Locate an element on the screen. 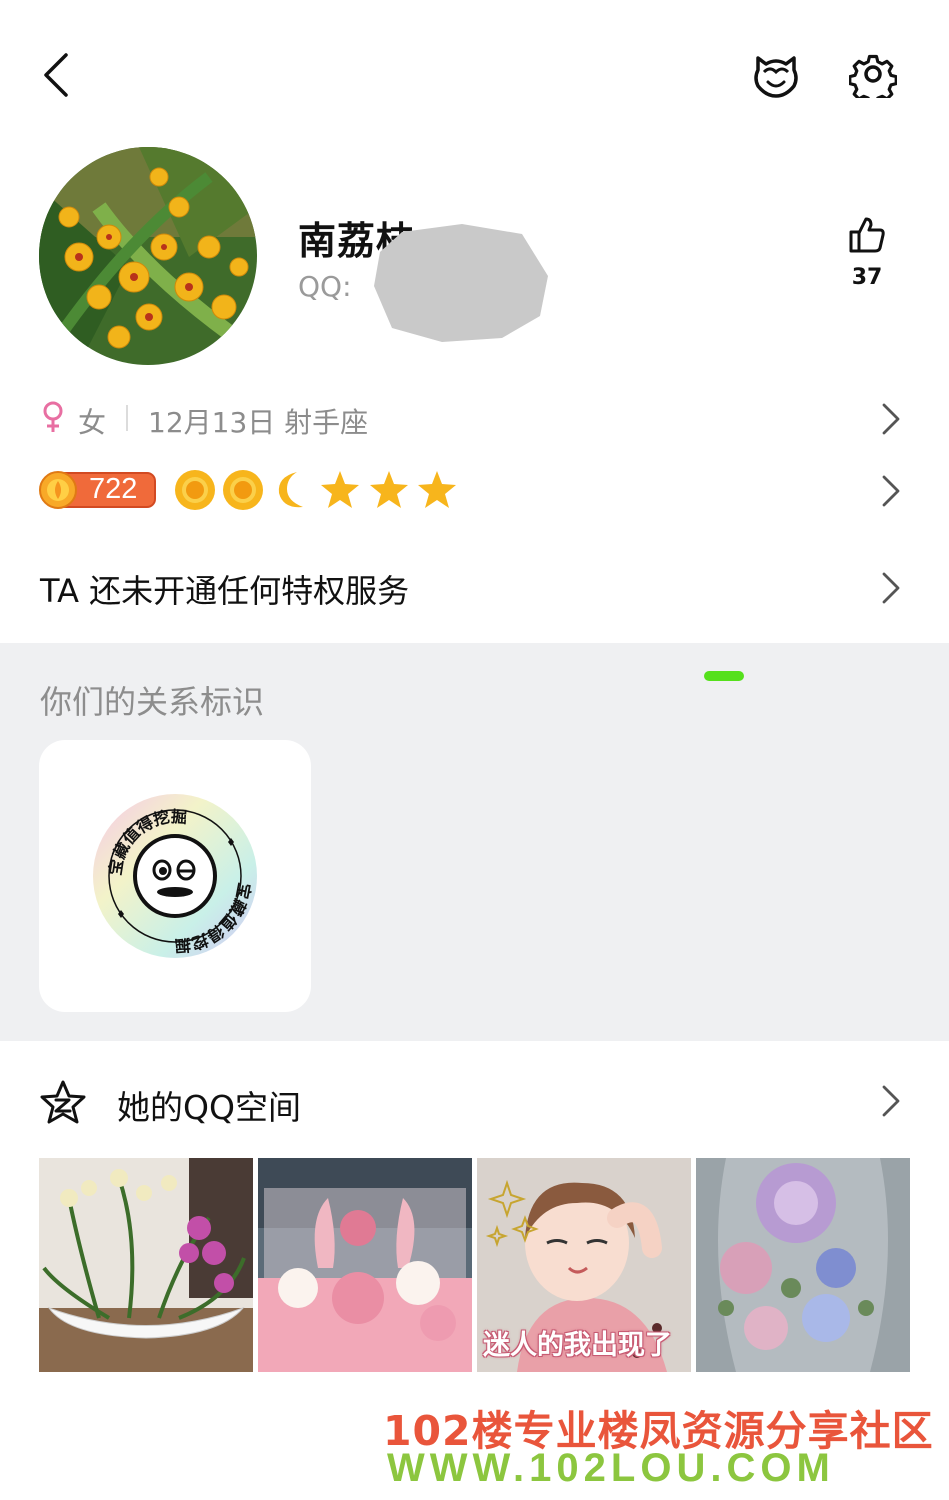 The width and height of the screenshot is (949, 1500). relation-badge-card: 宝藏值得挖掘 宝藏值得挖掘 is located at coordinates (175, 876).